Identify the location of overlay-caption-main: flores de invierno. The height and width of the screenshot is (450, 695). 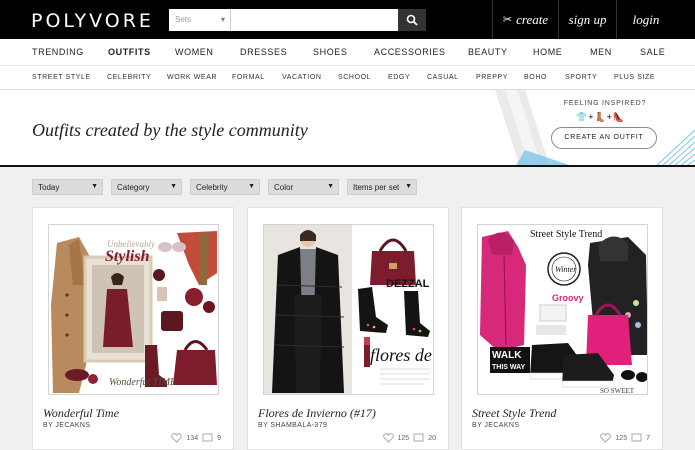
(402, 355).